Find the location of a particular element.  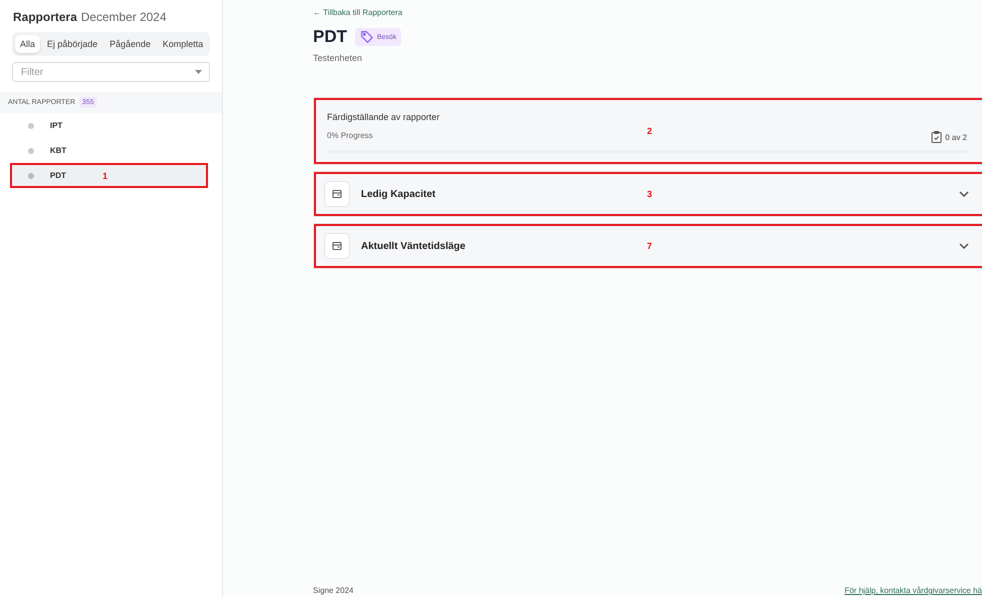

report-label: IPT is located at coordinates (56, 125).